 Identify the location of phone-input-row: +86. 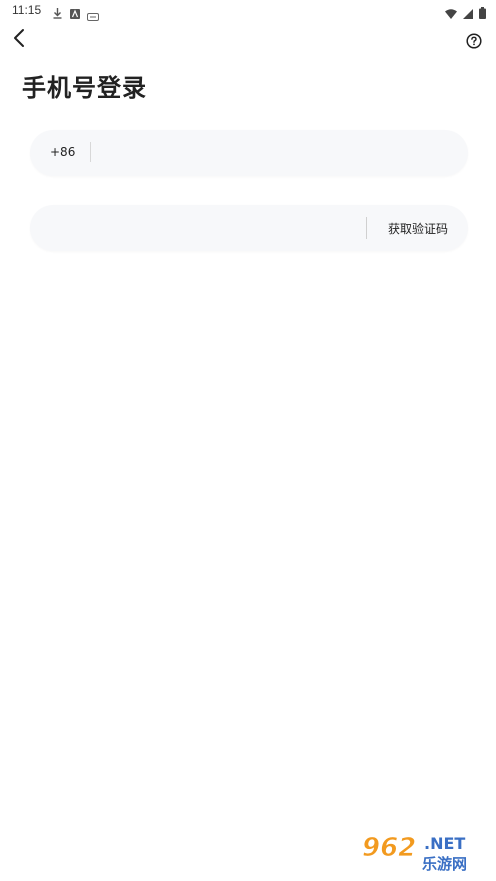
(249, 153).